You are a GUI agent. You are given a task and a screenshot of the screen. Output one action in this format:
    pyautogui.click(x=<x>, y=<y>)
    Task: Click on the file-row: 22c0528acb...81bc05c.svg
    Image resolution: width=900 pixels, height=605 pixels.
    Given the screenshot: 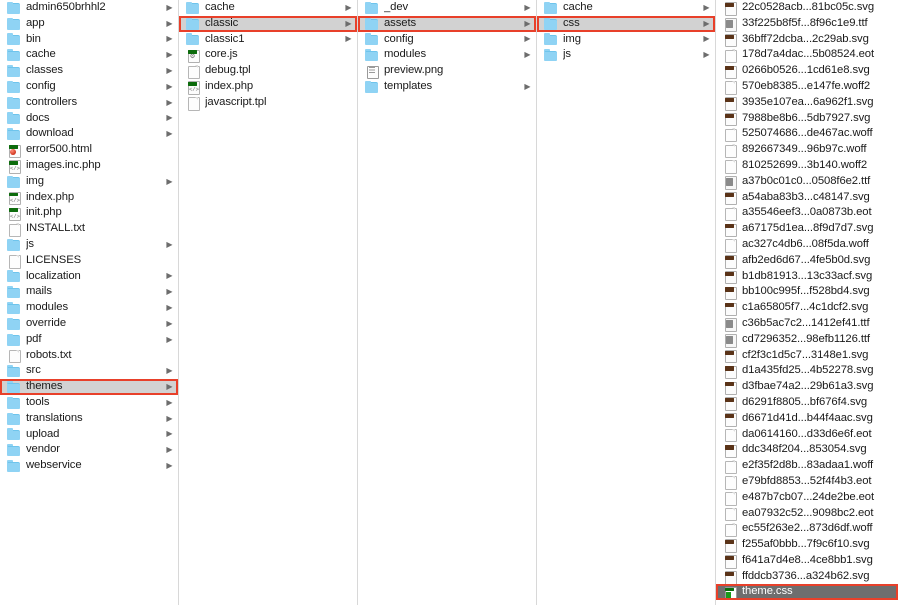 What is the action you would take?
    pyautogui.click(x=807, y=8)
    